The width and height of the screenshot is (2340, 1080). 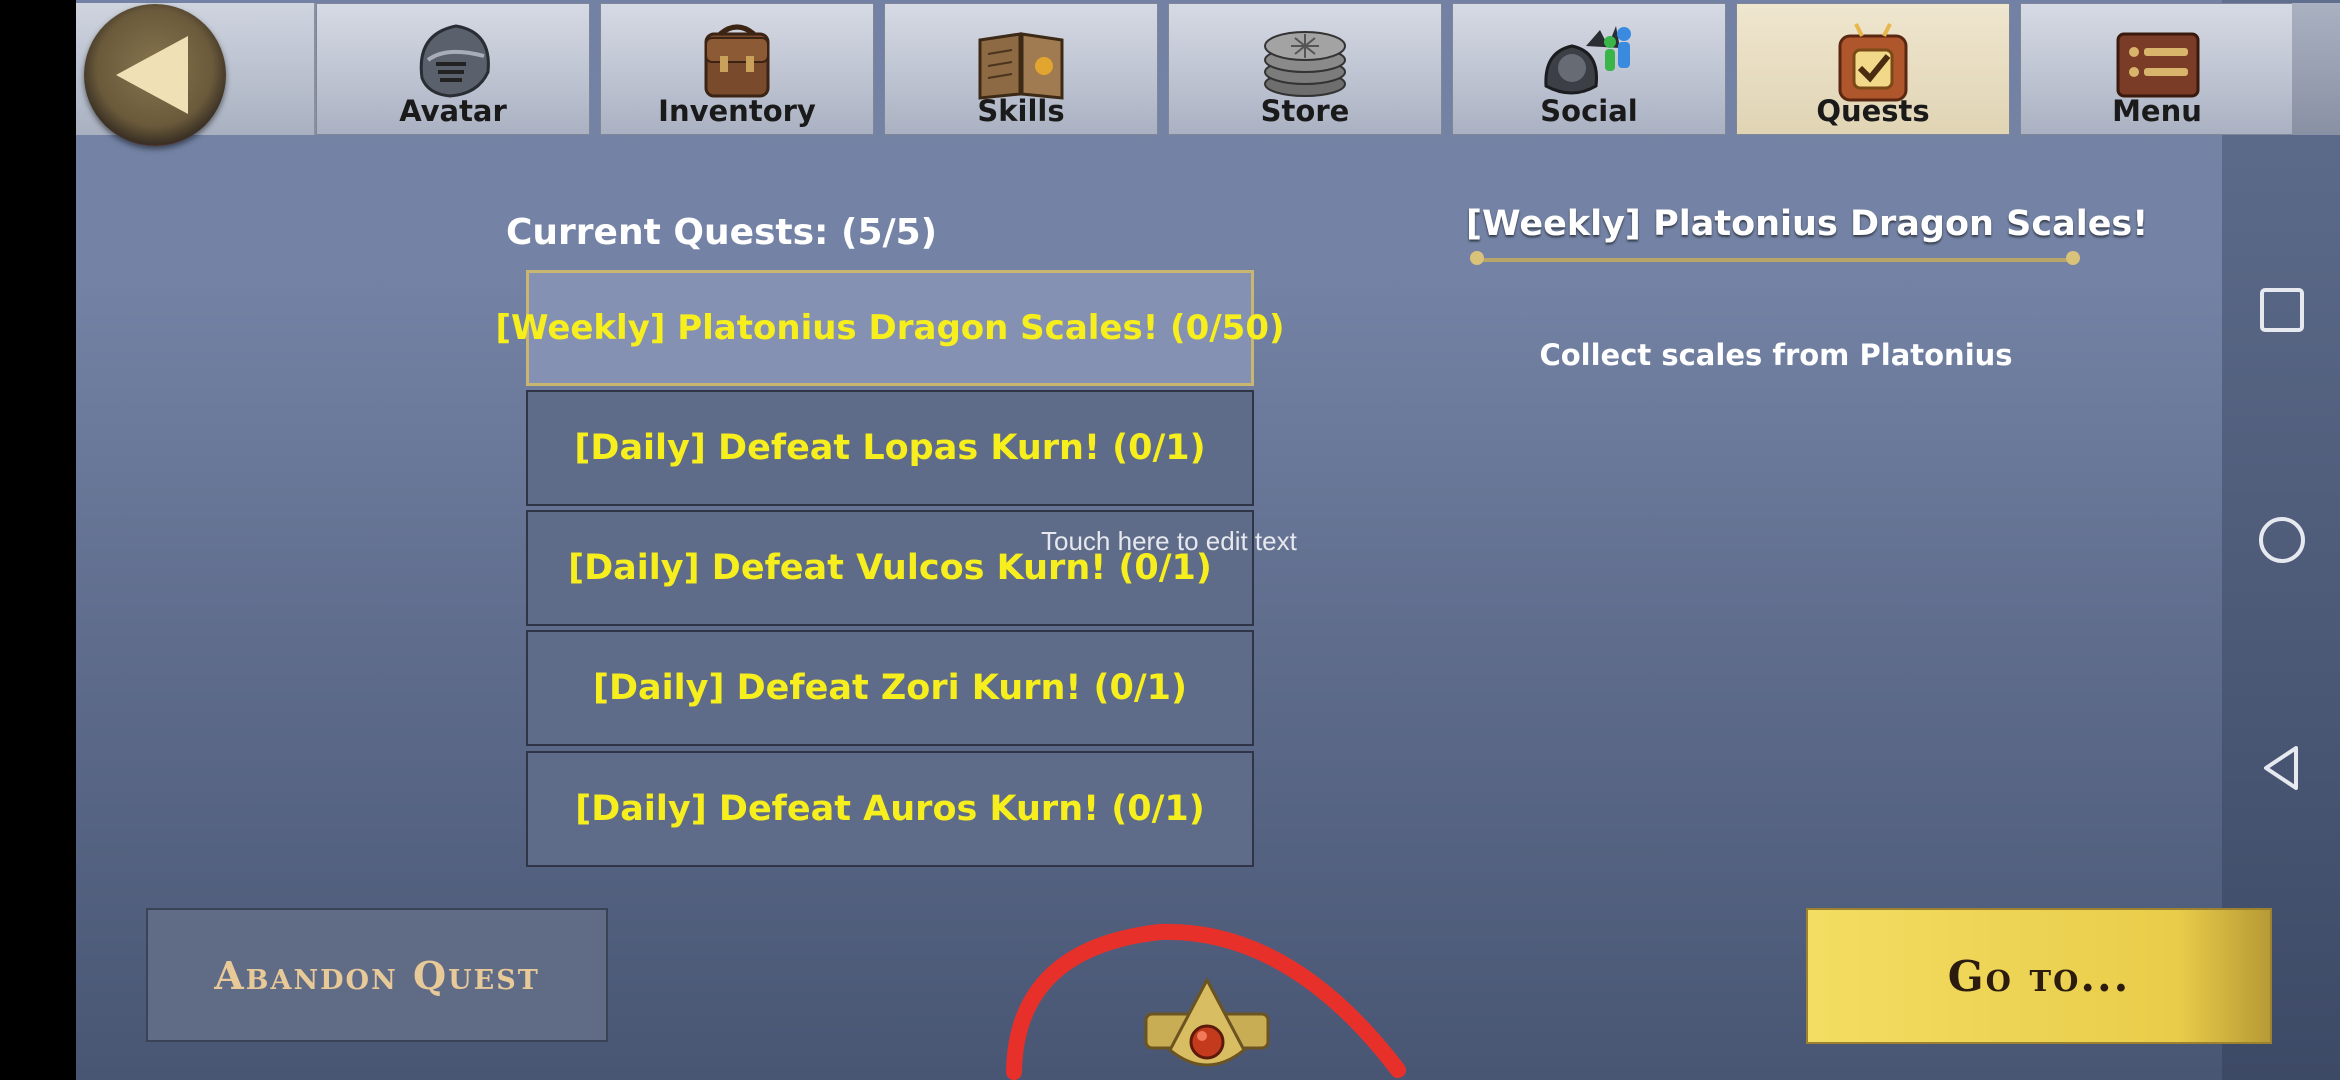 What do you see at coordinates (1807, 224) in the screenshot?
I see `quest-detail-title: [Weekly] Platonius Dragon Scales!` at bounding box center [1807, 224].